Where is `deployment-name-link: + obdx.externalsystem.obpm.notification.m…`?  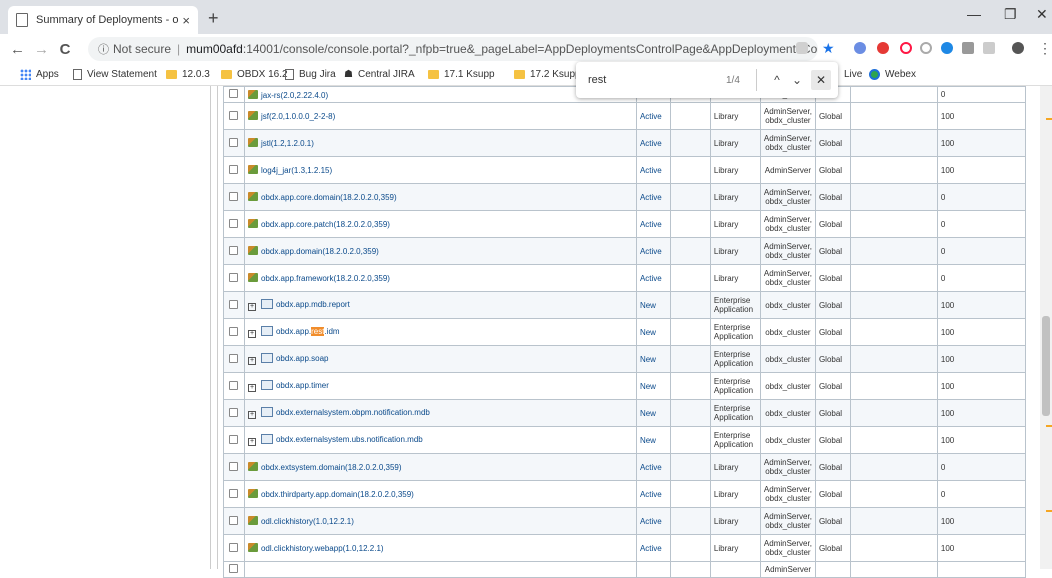
deployment-name-link: + obdx.externalsystem.obpm.notification.m… is located at coordinates (440, 413).